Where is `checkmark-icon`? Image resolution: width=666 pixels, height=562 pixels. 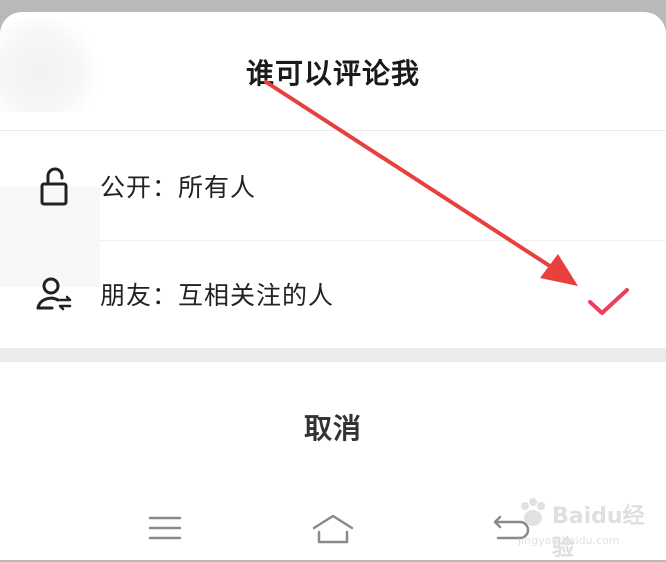 checkmark-icon is located at coordinates (608, 301).